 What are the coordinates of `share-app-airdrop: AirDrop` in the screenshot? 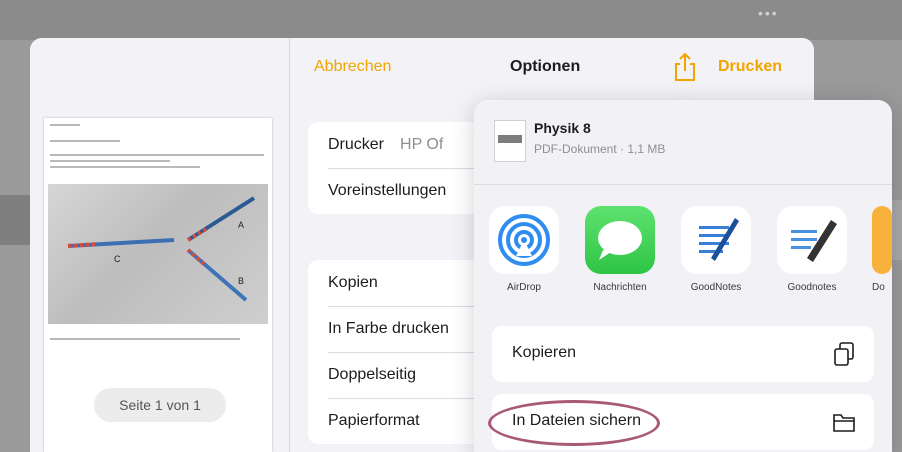 It's located at (524, 249).